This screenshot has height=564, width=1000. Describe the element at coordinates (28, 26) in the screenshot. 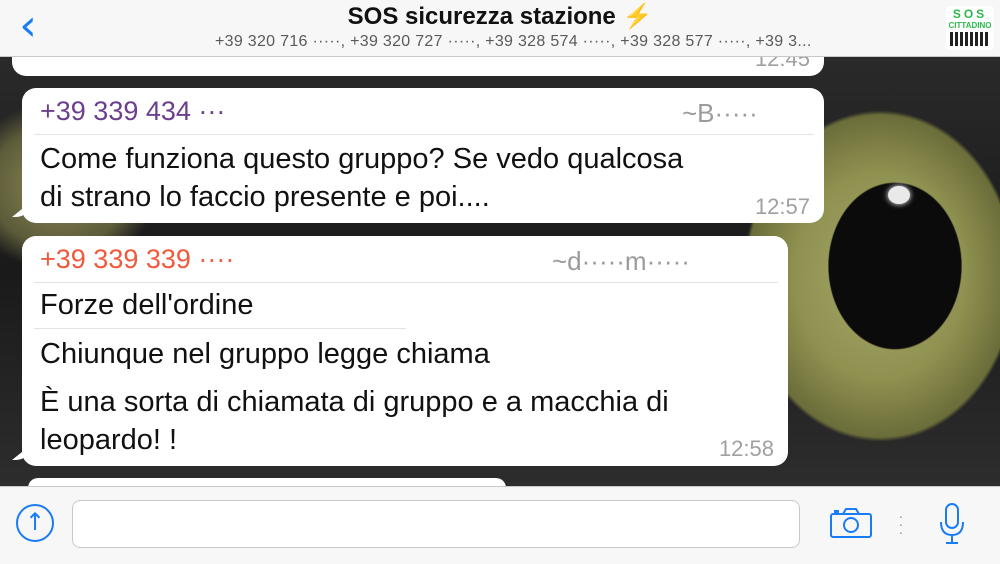

I see `chevron-left-icon: ‹` at that location.